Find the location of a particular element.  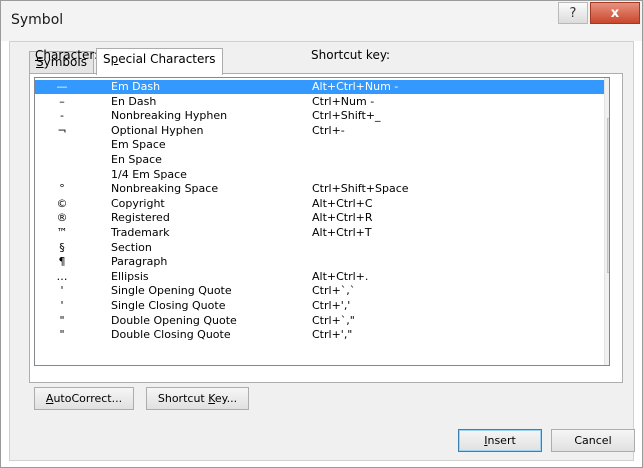

list-item: " Double Opening Quote Ctrl+`," is located at coordinates (319, 321).